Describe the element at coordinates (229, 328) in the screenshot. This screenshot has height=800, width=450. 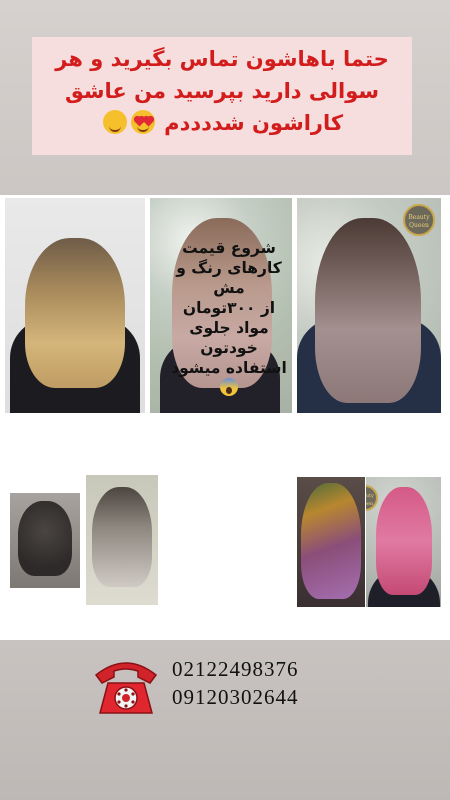
I see `price-line-5: مواد جلوی` at that location.